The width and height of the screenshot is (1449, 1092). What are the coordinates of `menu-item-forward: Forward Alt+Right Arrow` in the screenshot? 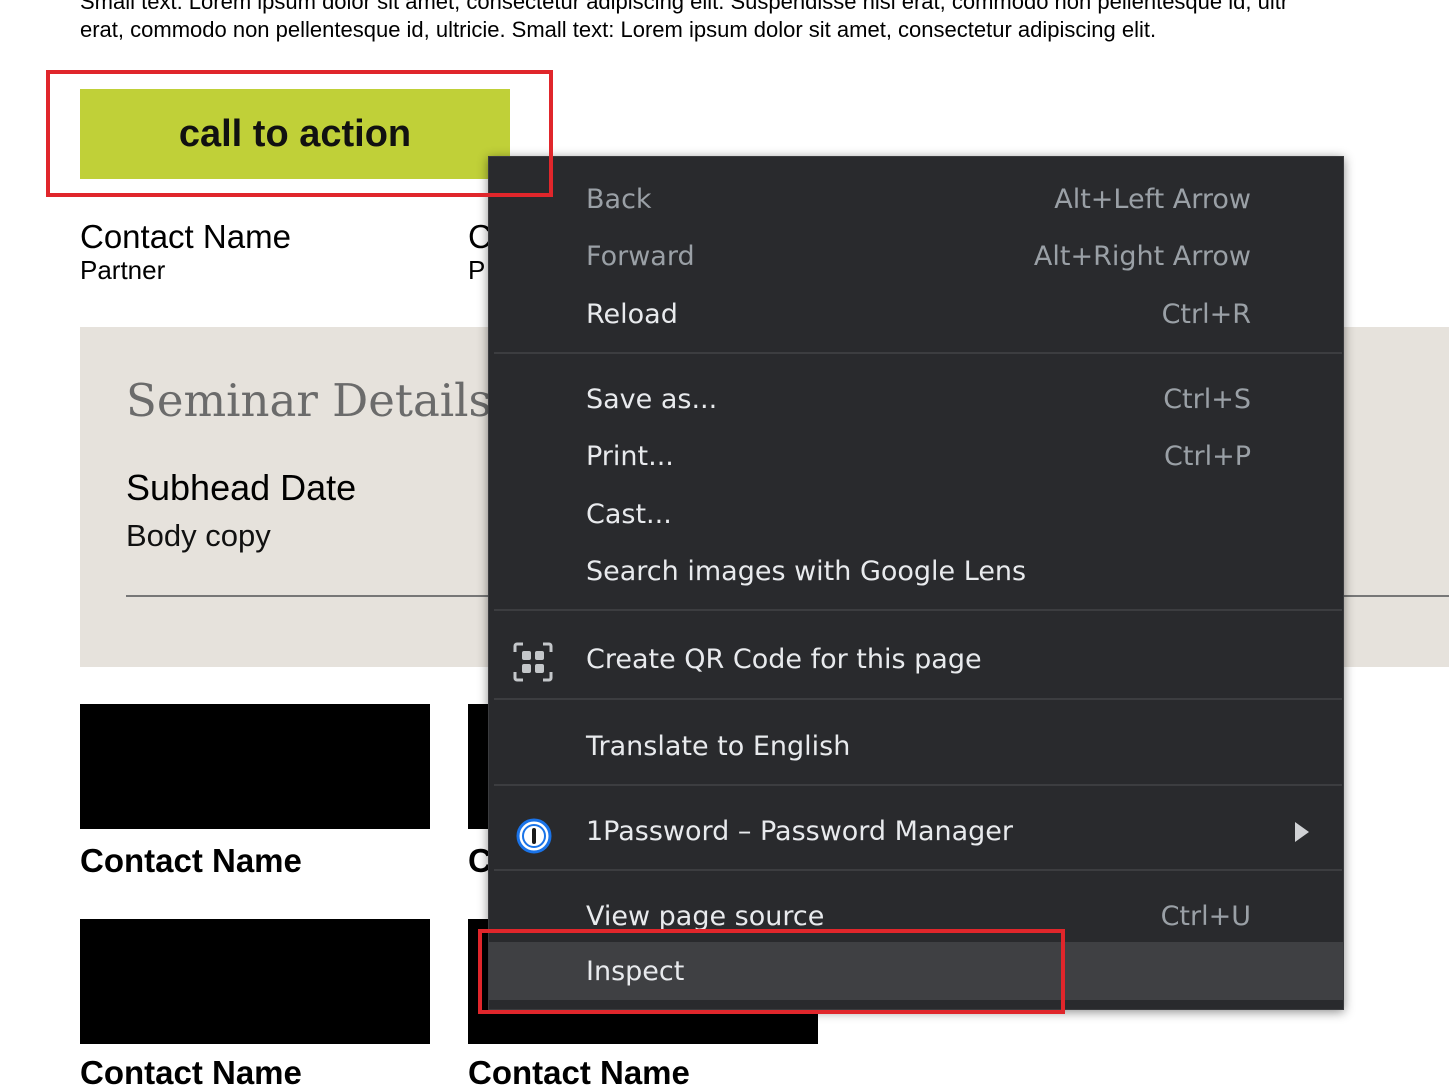 It's located at (916, 257).